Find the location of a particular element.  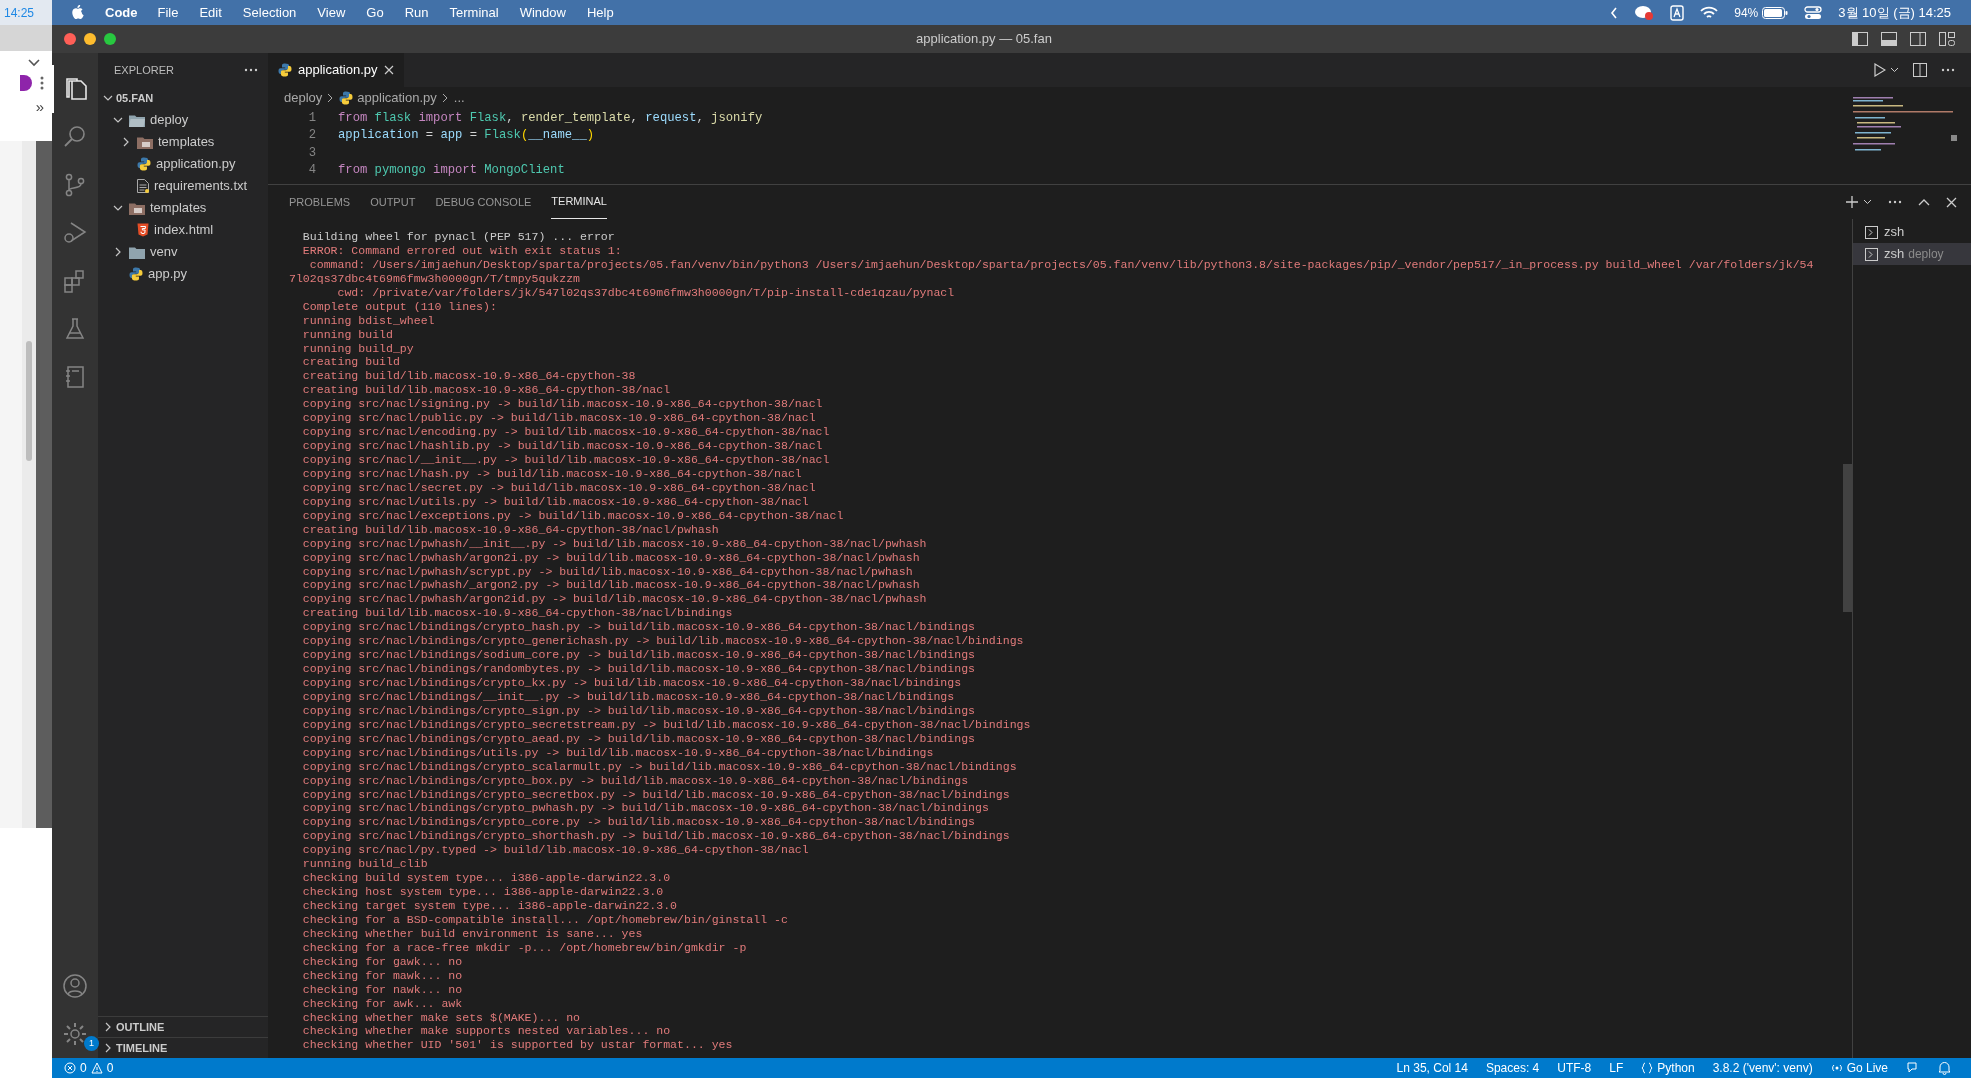

menu-item: Go is located at coordinates (375, 12).